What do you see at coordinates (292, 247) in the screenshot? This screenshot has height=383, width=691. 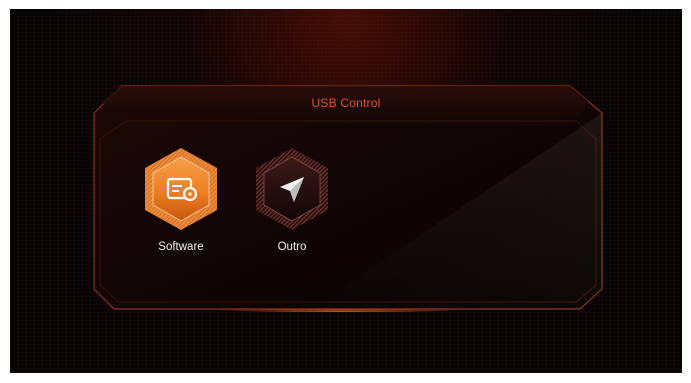 I see `app-outro-label: Outro` at bounding box center [292, 247].